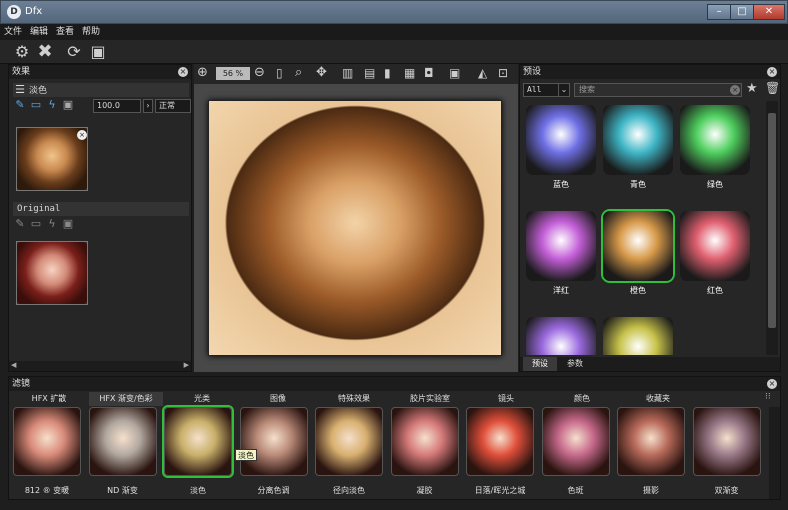 The image size is (788, 510). I want to click on layer2-controls: ✎ ▭ ϟ ▣, so click(103, 226).